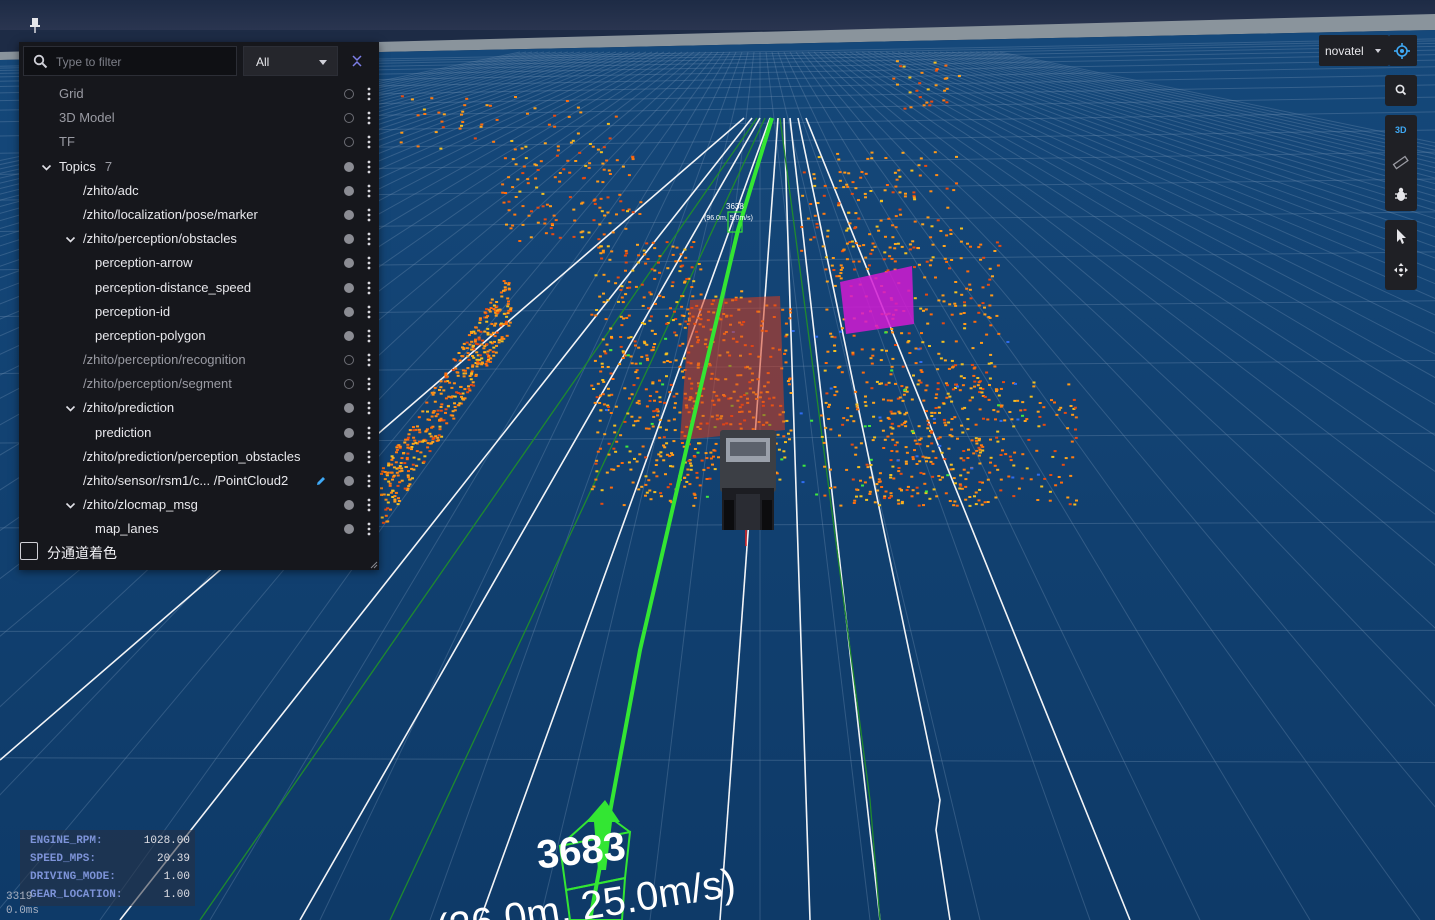 The image size is (1435, 920). I want to click on tree-row: /zhito/adc, so click(199, 191).